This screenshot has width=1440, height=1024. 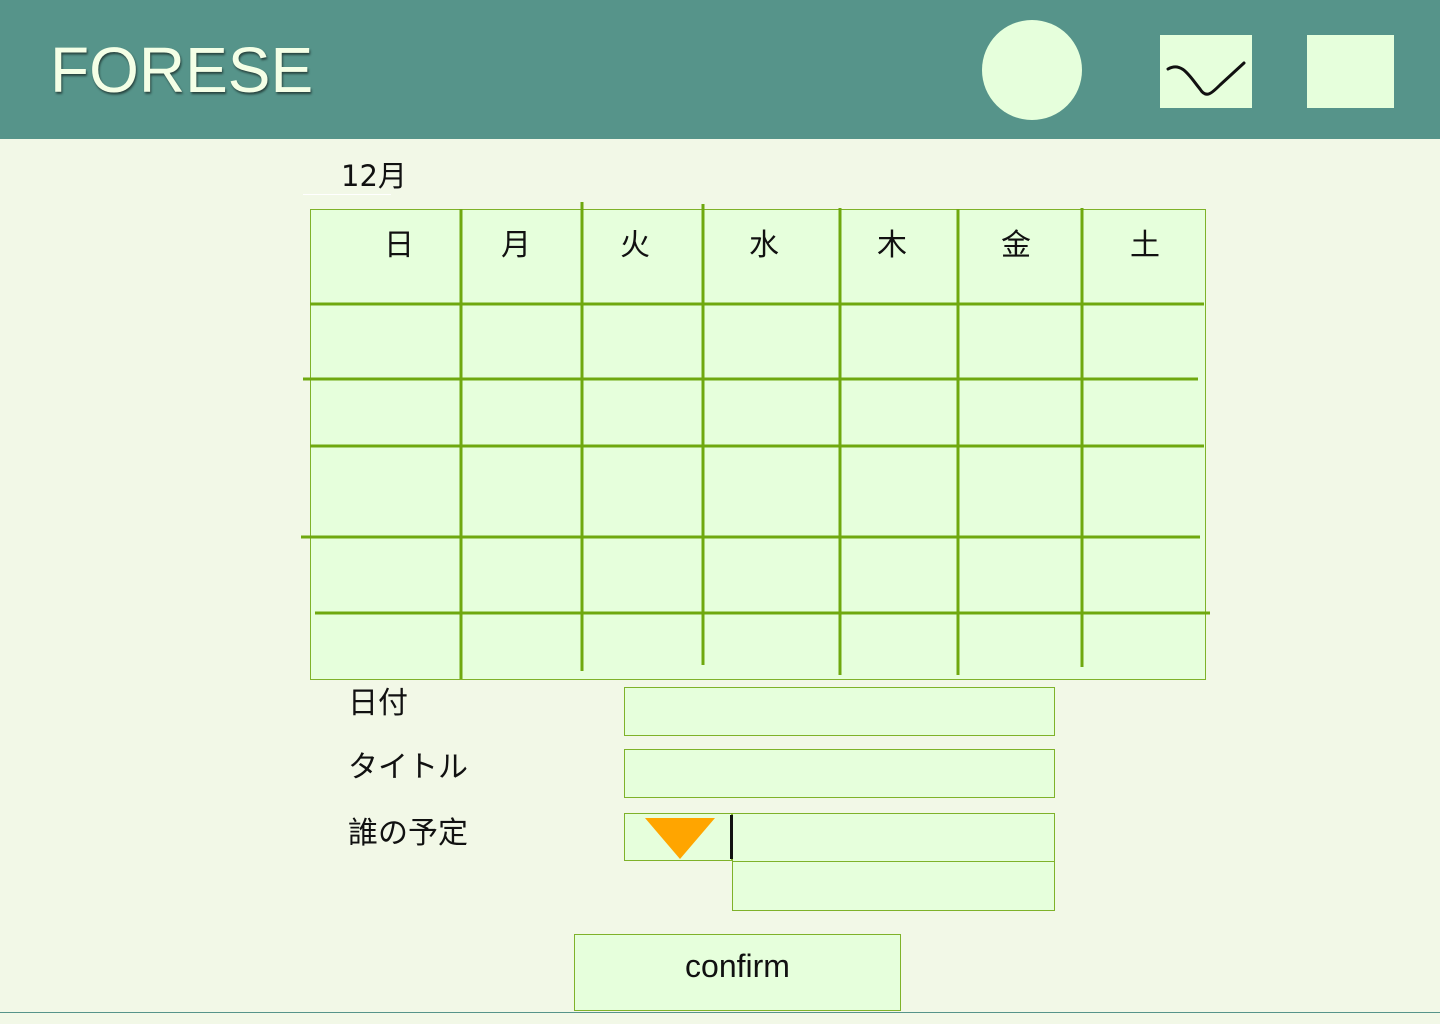 I want to click on check-icon-glyph, so click(x=1206, y=78).